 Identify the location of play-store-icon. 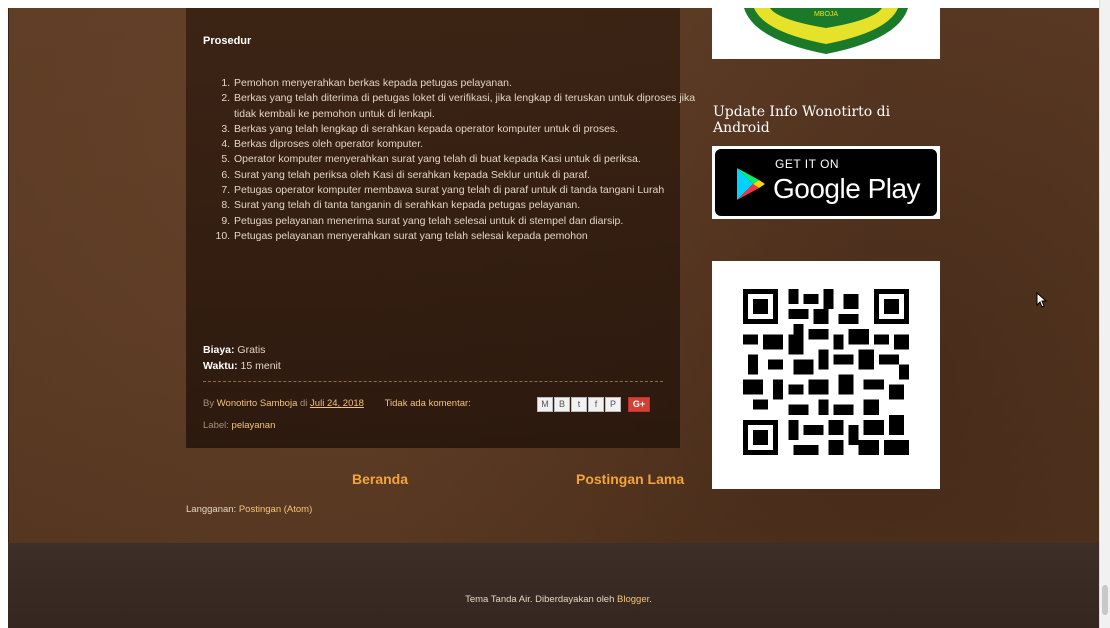
(751, 184).